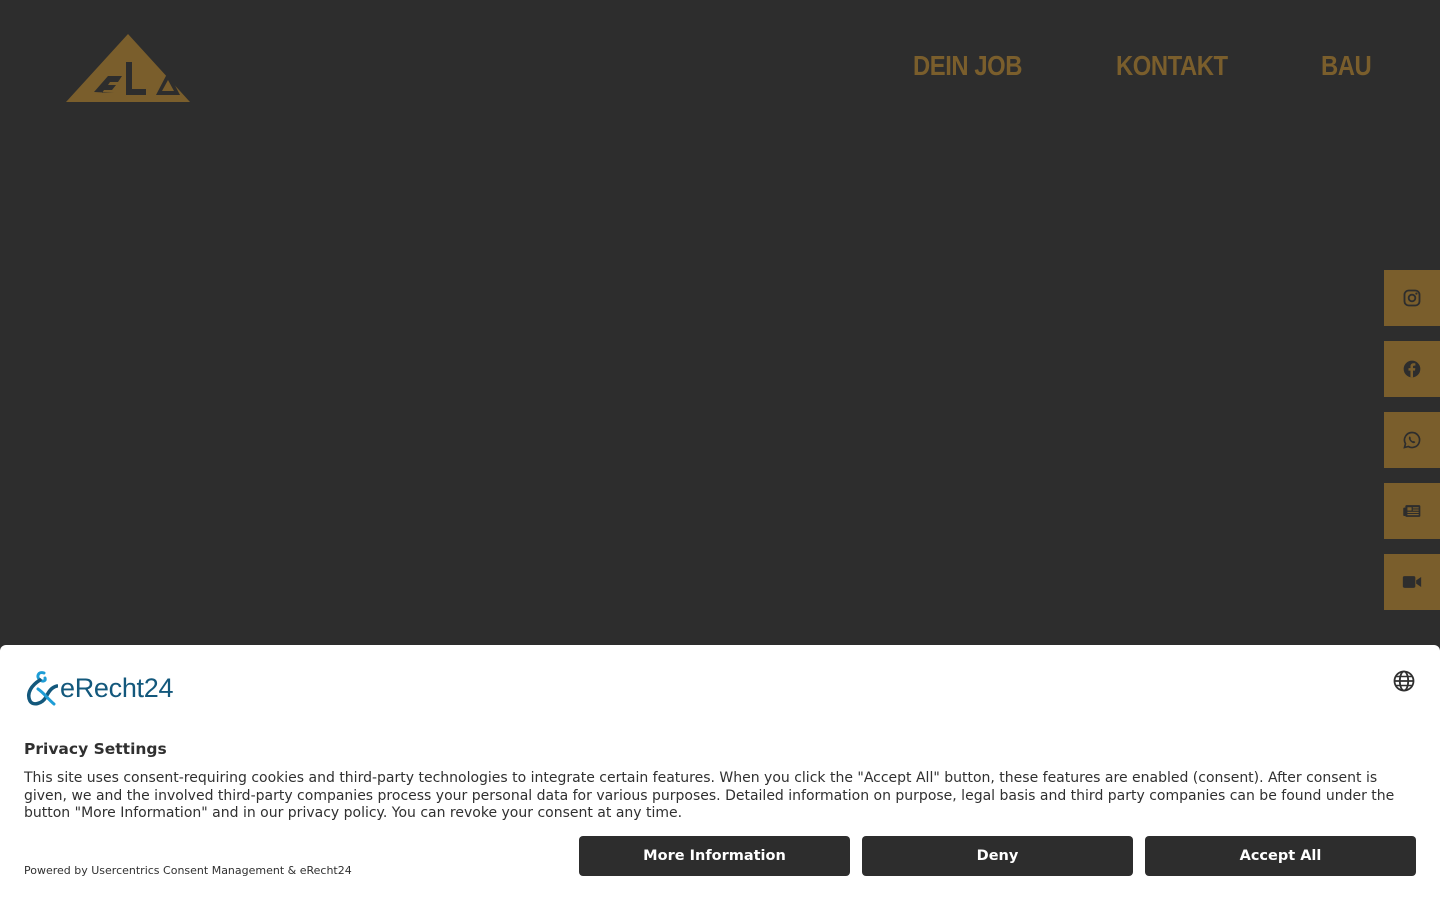  I want to click on deny-button: Deny, so click(997, 856).